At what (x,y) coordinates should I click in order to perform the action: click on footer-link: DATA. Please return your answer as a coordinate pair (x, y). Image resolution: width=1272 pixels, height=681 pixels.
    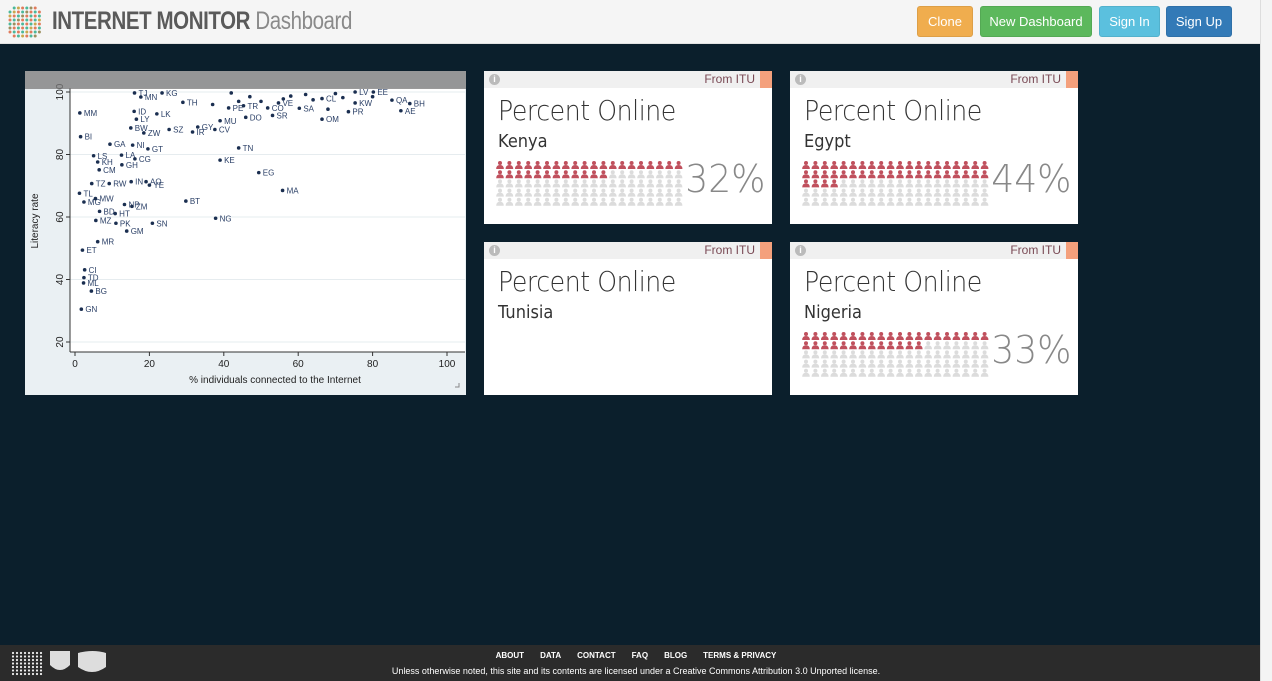
    Looking at the image, I should click on (550, 655).